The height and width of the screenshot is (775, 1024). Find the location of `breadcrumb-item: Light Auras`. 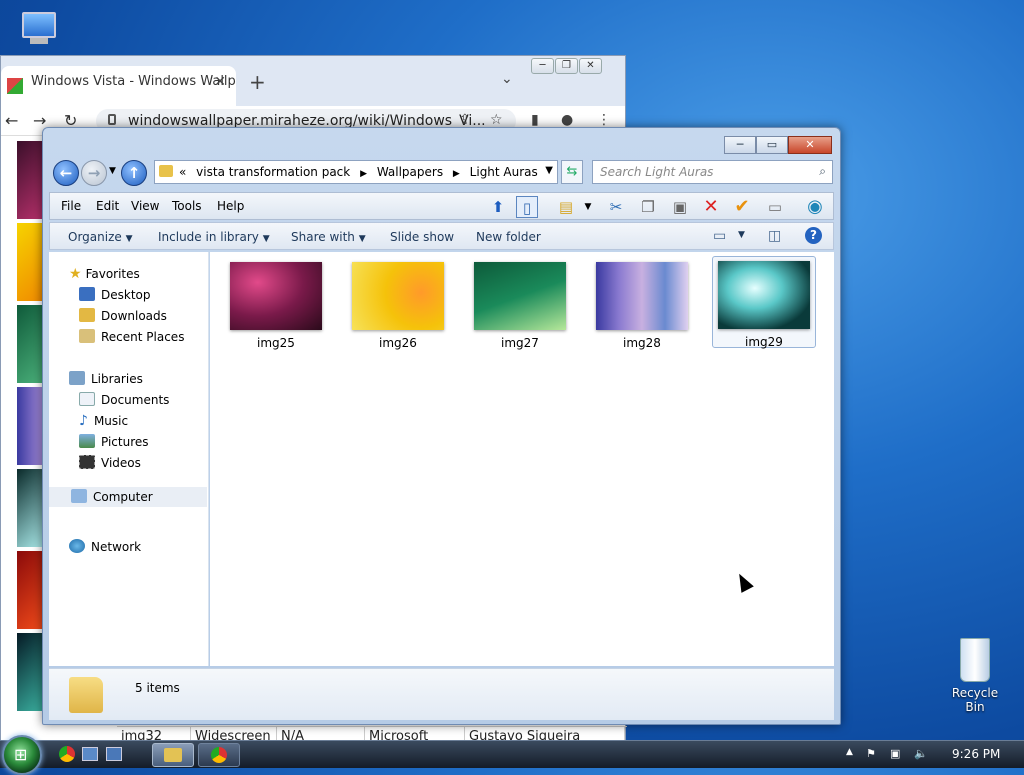

breadcrumb-item: Light Auras is located at coordinates (504, 172).